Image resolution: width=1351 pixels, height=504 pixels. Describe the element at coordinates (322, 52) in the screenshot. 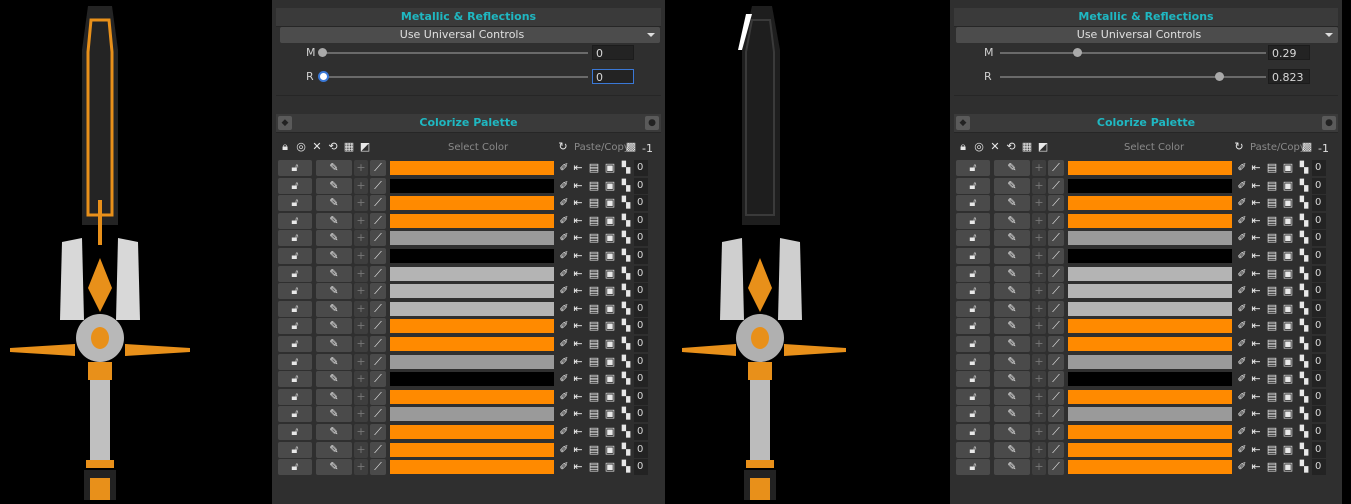

I see `metallic-slider-knob` at that location.